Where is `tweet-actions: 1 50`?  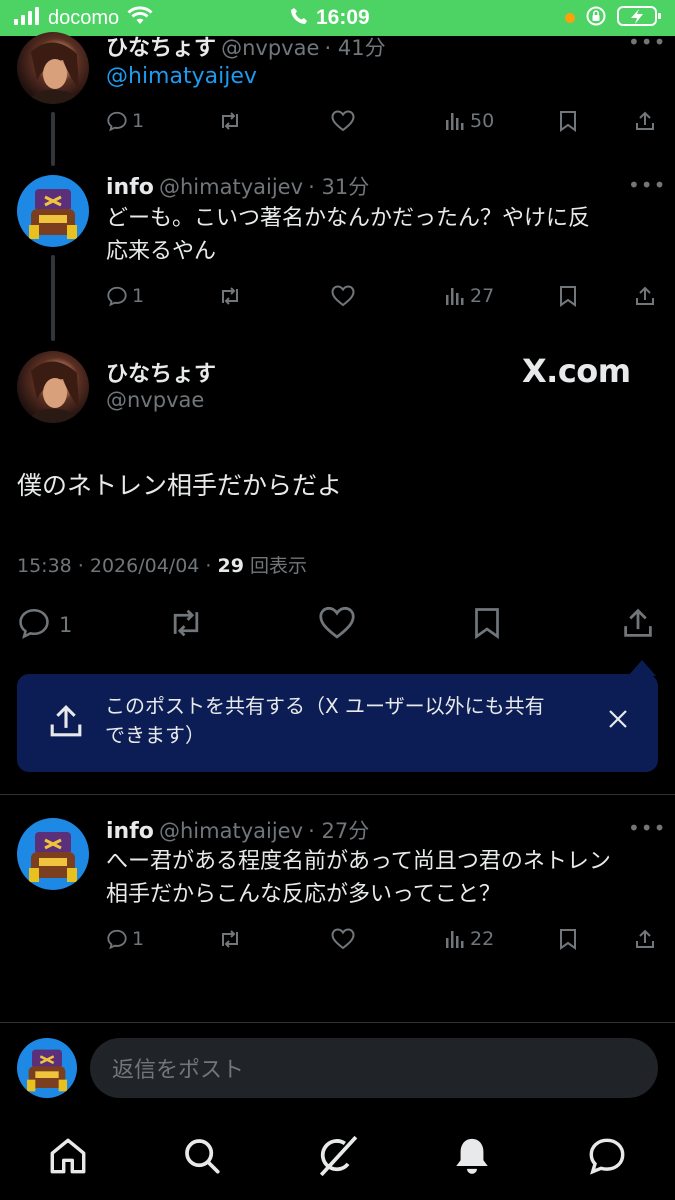 tweet-actions: 1 50 is located at coordinates (381, 121).